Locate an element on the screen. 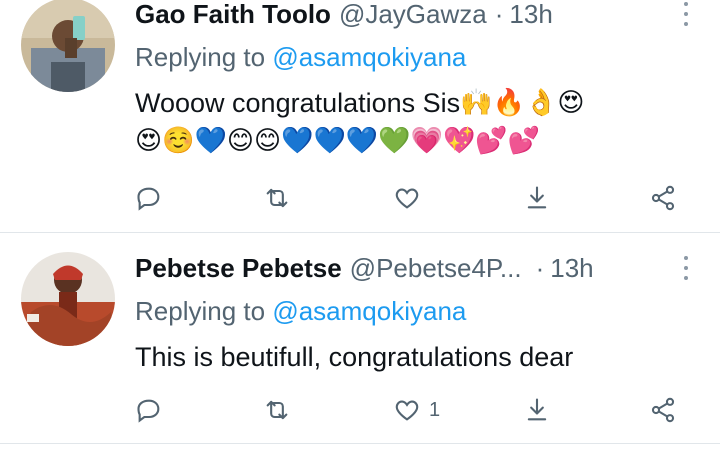 This screenshot has height=454, width=720. ok-hand-emoji: 👌 is located at coordinates (541, 103).